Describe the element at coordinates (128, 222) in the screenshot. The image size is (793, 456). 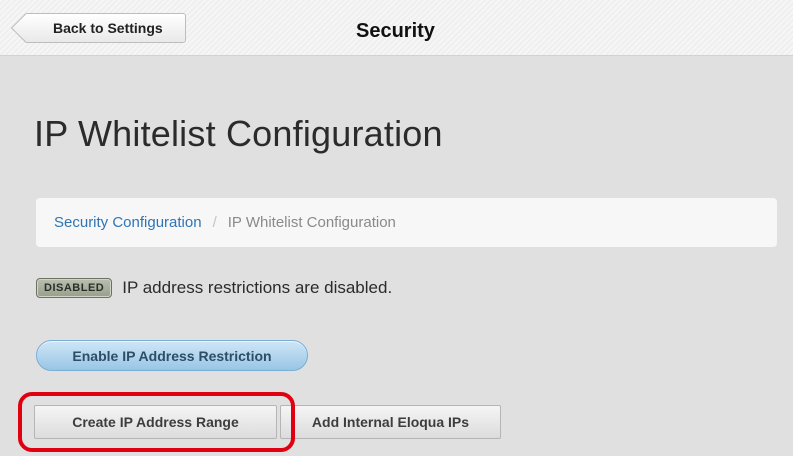
I see `breadcrumb-link-security-configuration: Security Configuration` at that location.